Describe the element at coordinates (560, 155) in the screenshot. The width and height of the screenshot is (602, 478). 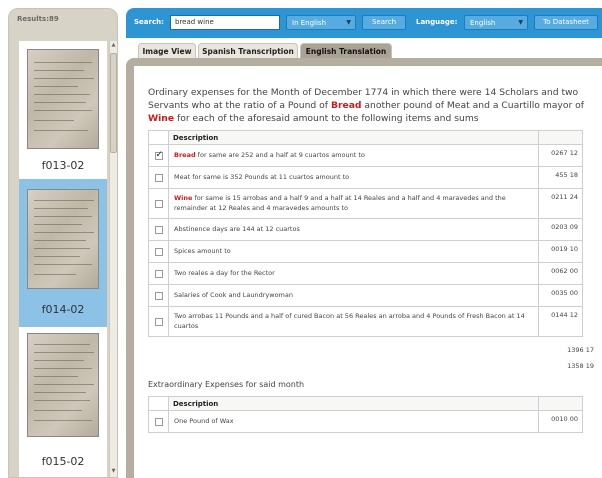
I see `row-amount: 0267 12` at that location.